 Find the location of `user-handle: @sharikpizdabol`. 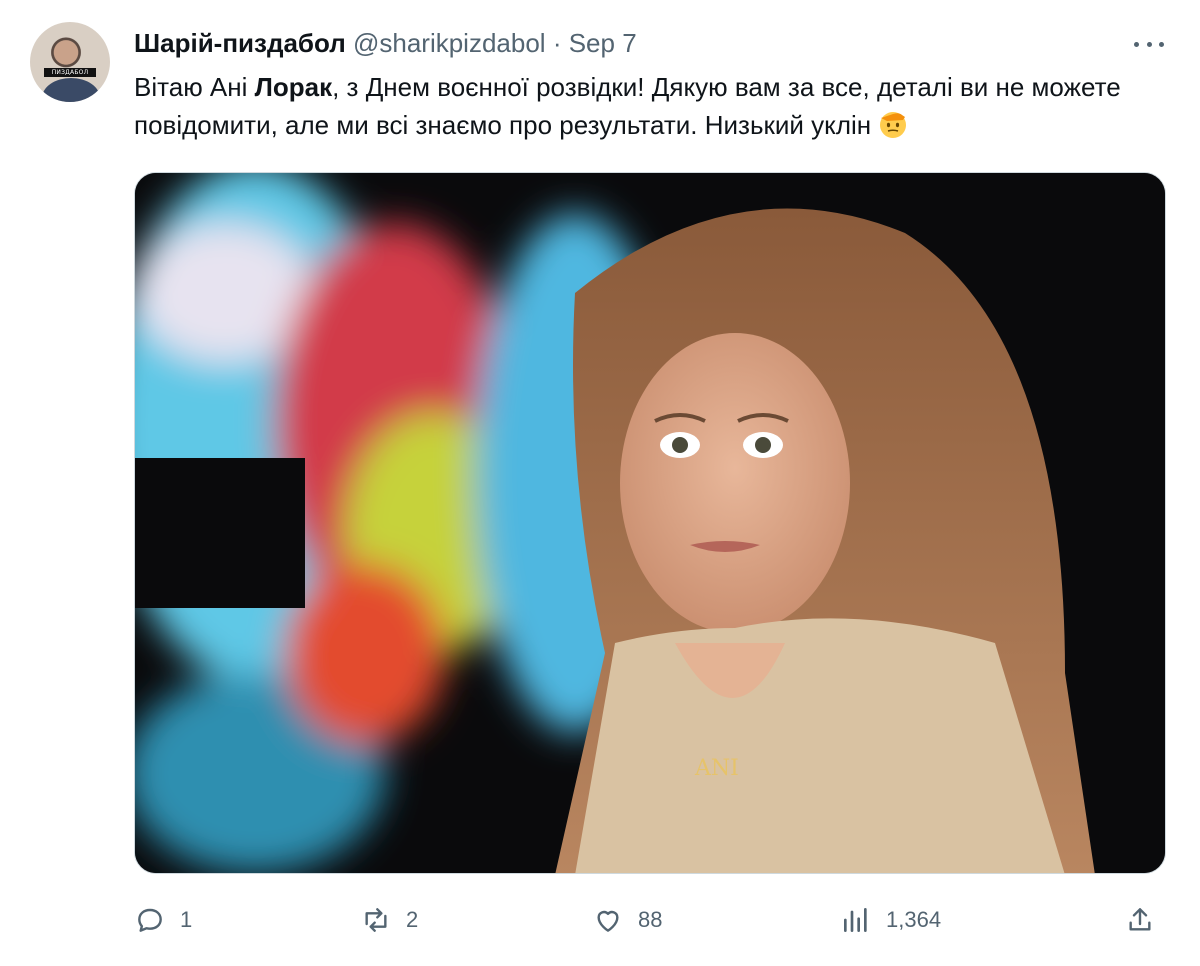

user-handle: @sharikpizdabol is located at coordinates (449, 43).